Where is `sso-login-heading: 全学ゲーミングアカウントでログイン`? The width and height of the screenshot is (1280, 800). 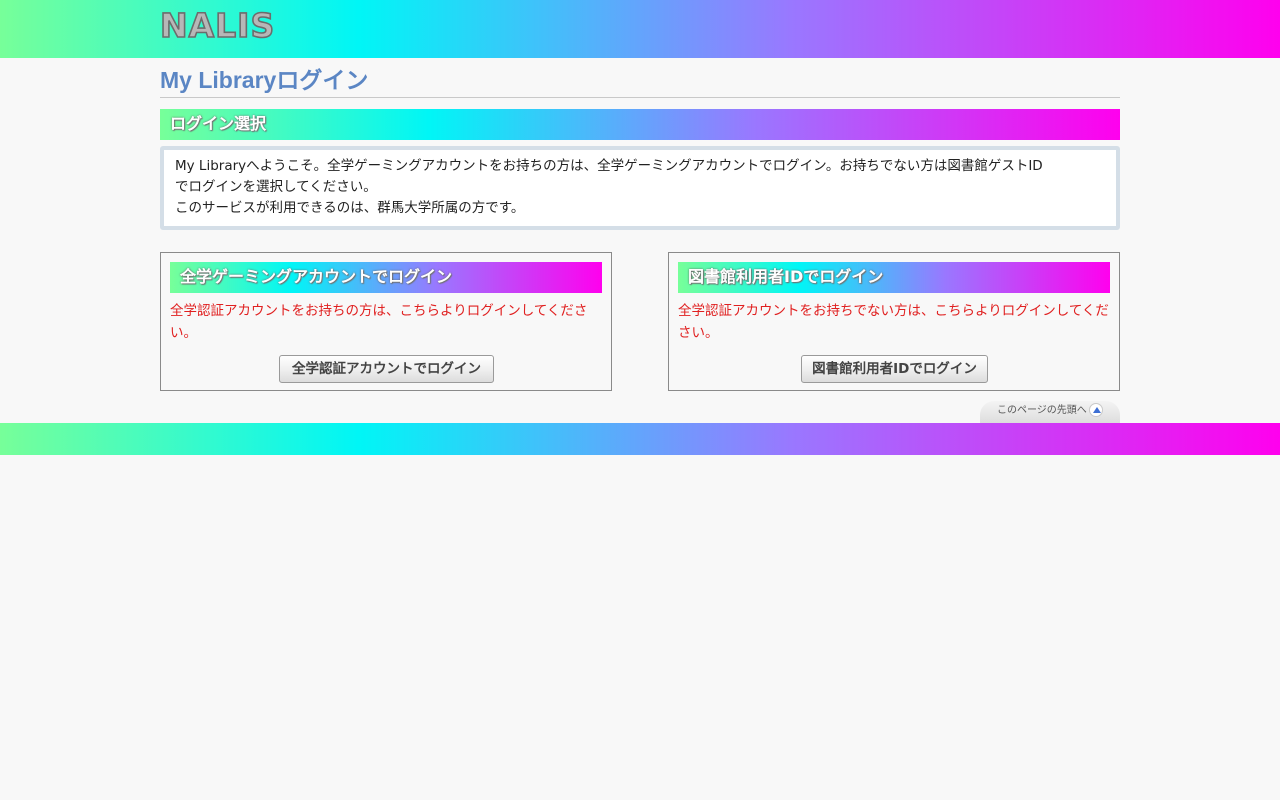
sso-login-heading: 全学ゲーミングアカウントでログイン is located at coordinates (386, 277).